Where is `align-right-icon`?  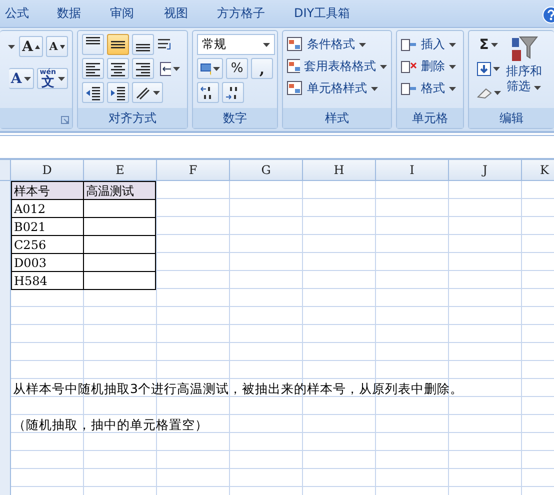 align-right-icon is located at coordinates (143, 68).